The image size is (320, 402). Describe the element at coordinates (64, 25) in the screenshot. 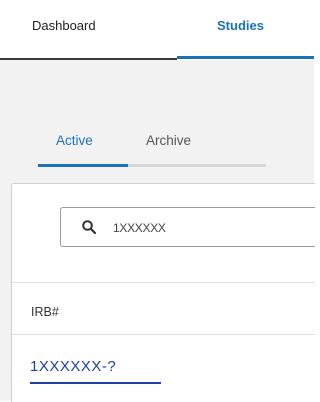

I see `nav-item-dashboard: Dashboard` at that location.